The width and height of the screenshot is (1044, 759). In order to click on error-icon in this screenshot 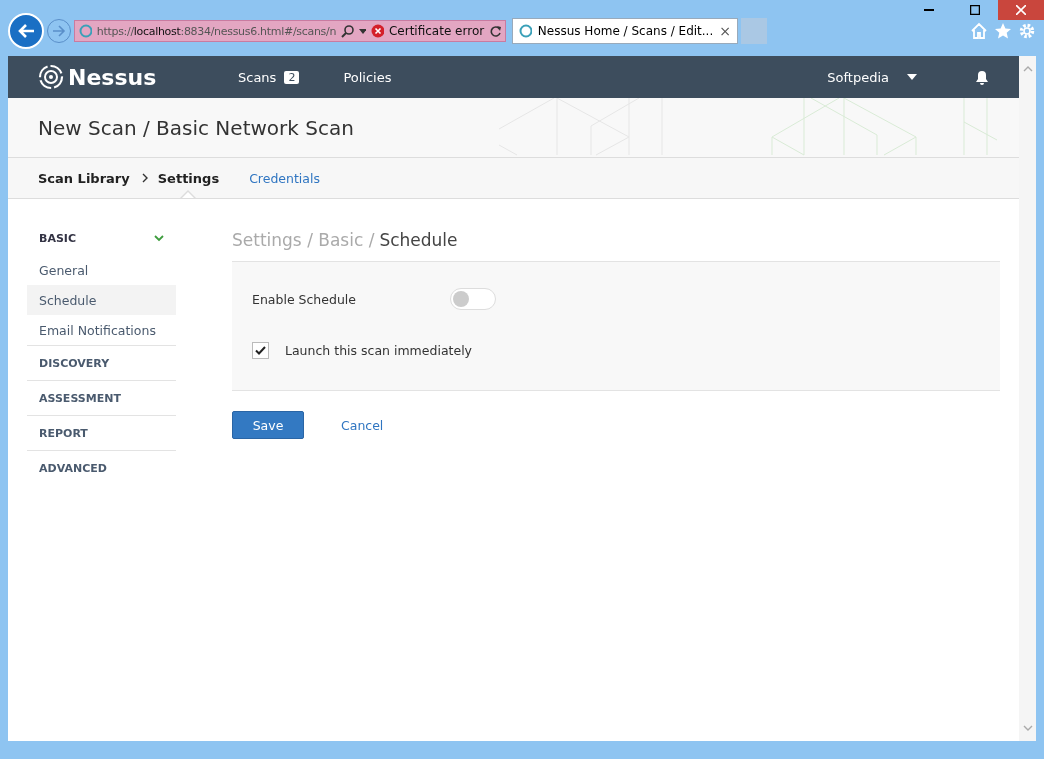, I will do `click(377, 31)`.